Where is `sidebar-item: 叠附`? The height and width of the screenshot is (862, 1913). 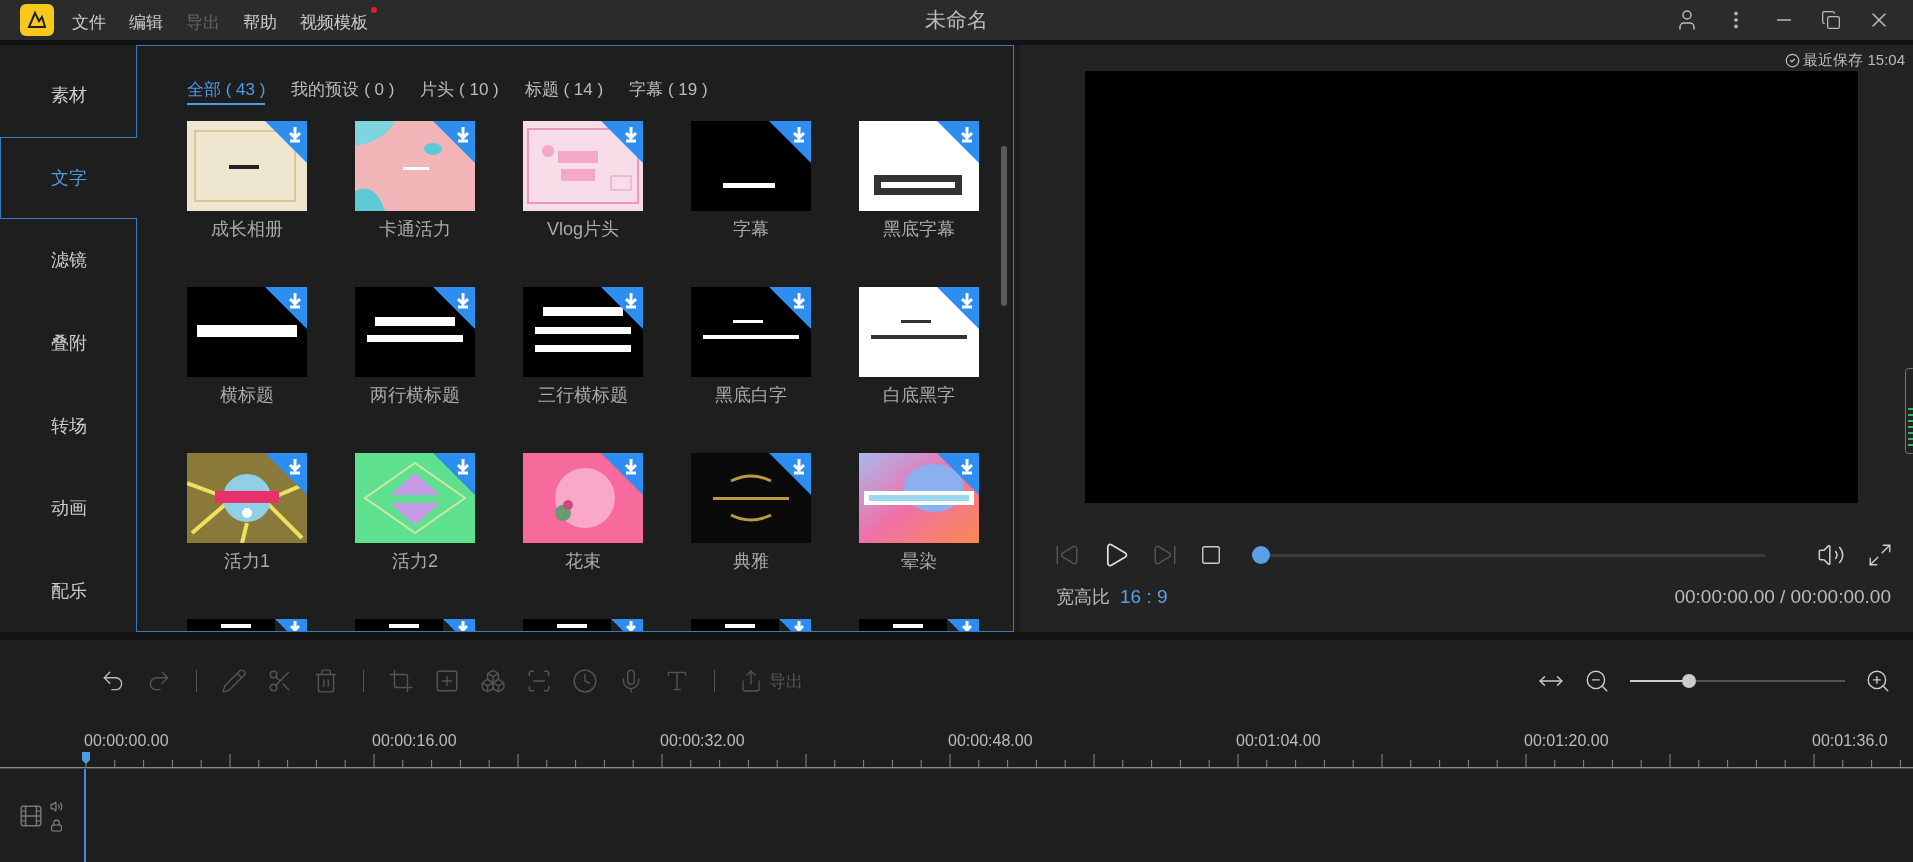
sidebar-item: 叠附 is located at coordinates (68, 343).